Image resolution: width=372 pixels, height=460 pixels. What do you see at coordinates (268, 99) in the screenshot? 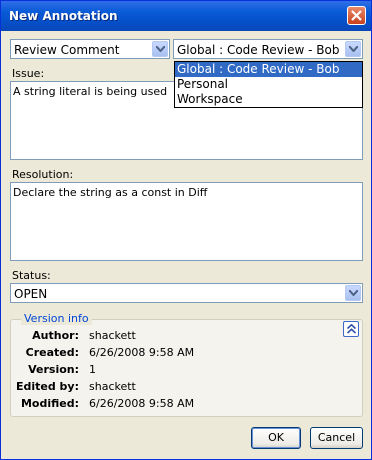
I see `scope-option-workspace: Workspace` at bounding box center [268, 99].